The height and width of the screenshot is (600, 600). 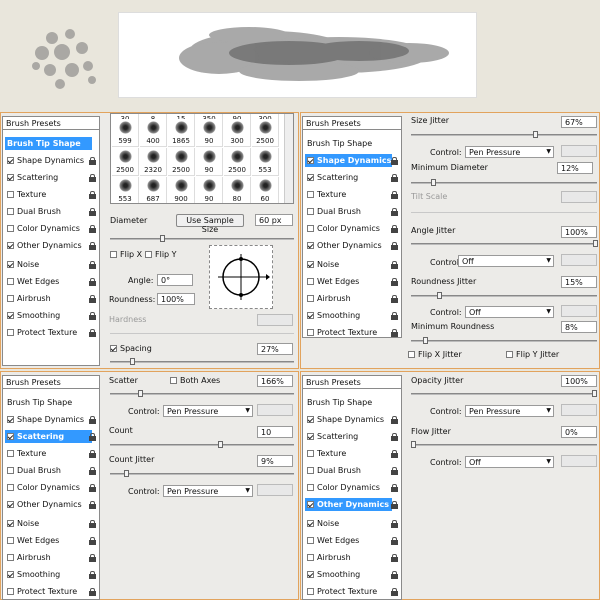 I want to click on angle-roundness-widget, so click(x=241, y=277).